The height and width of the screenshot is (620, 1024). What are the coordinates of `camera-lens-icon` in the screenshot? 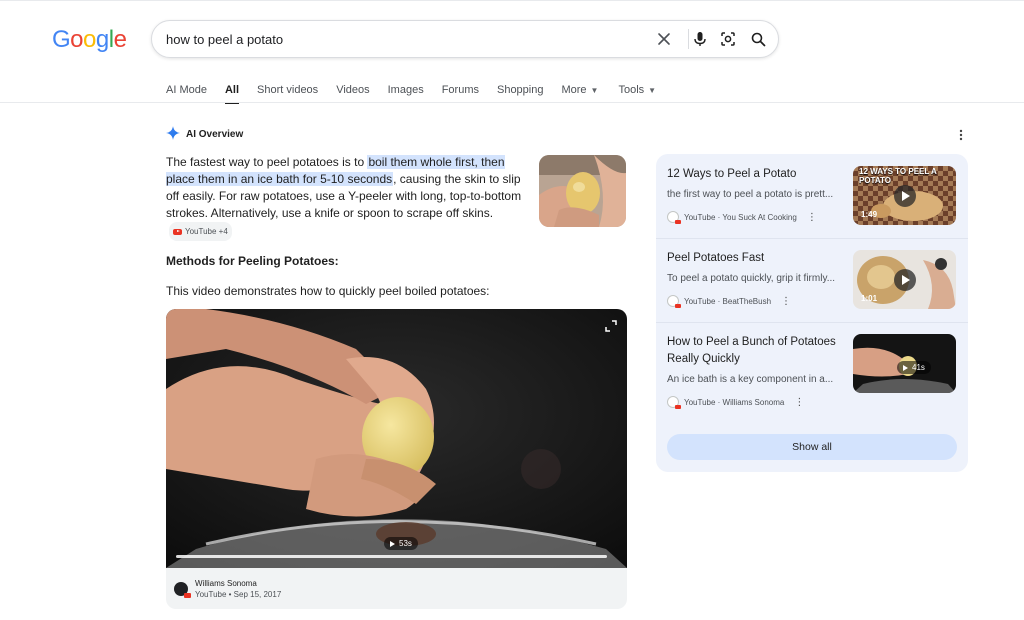 It's located at (728, 39).